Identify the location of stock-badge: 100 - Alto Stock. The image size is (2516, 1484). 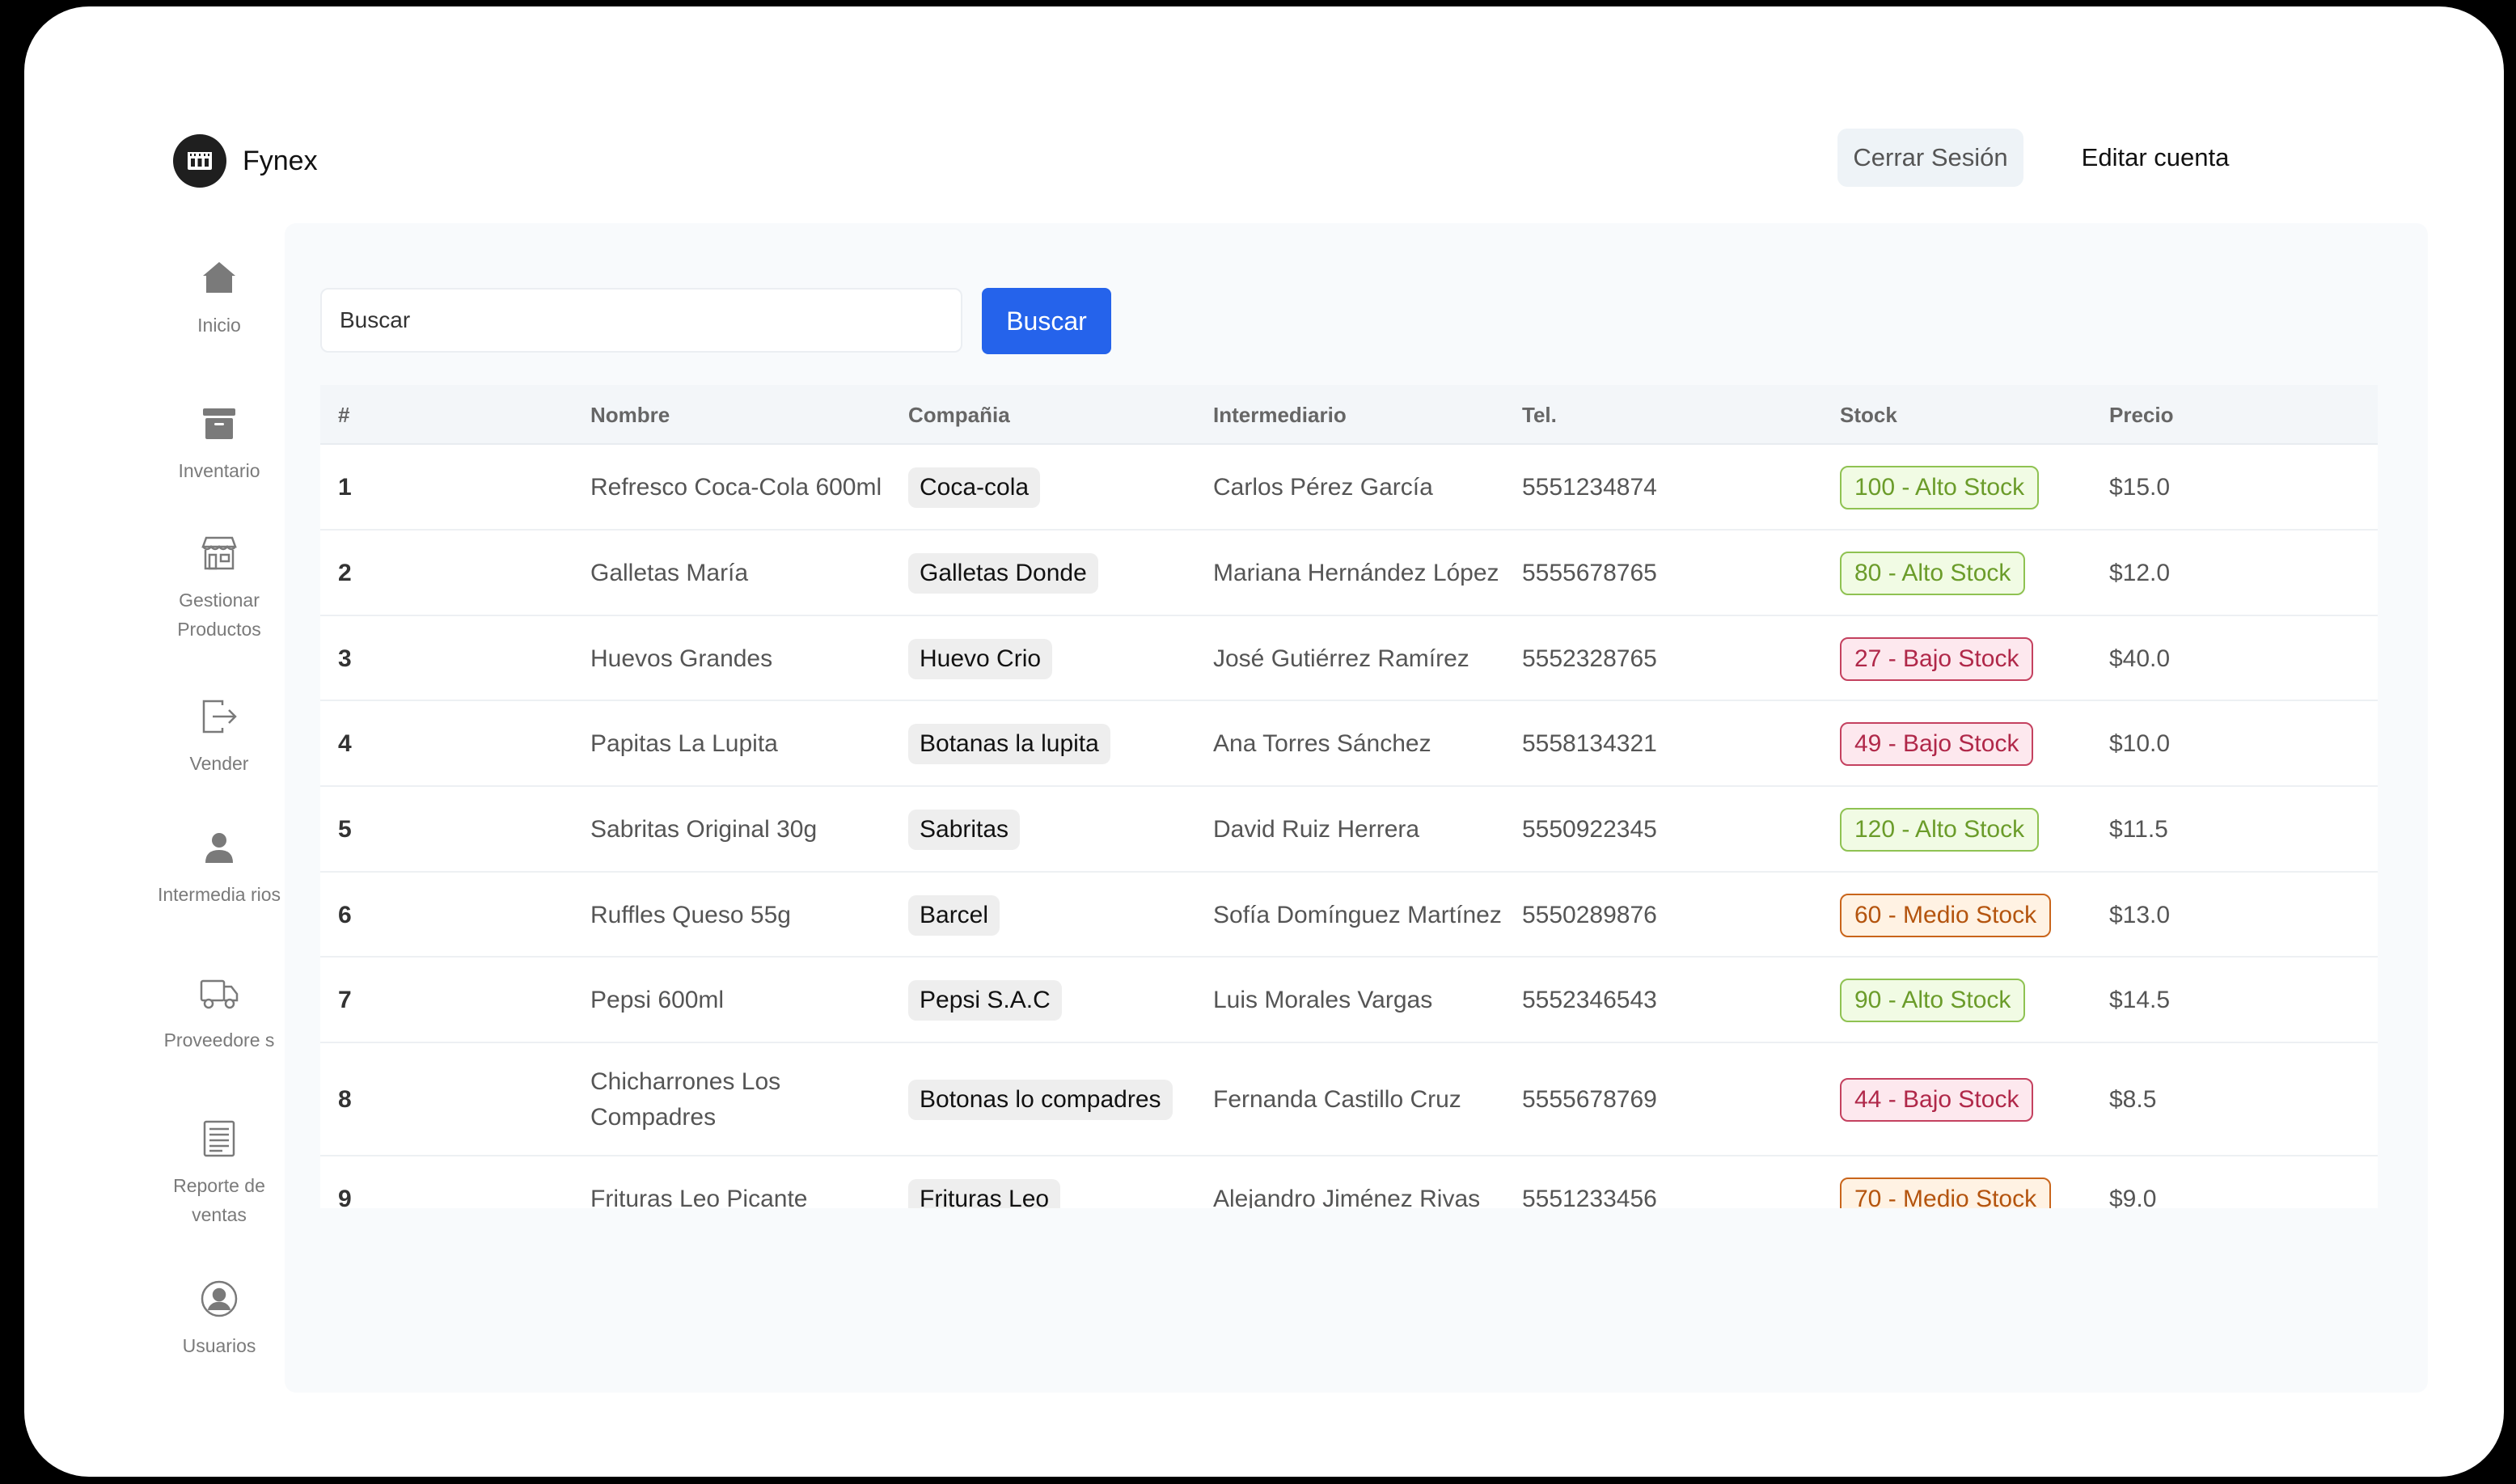
(1940, 487).